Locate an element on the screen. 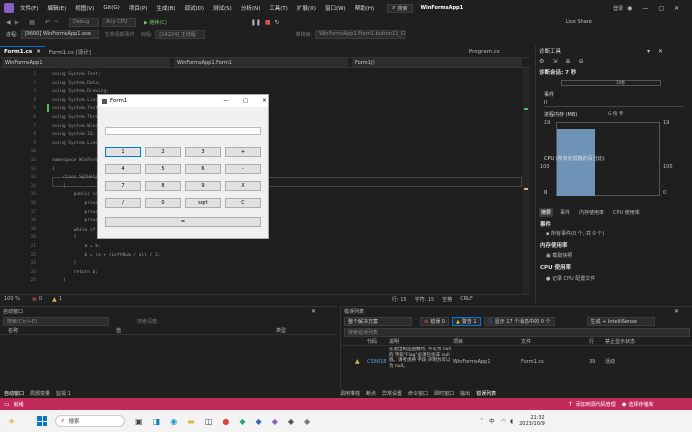 The image size is (692, 432). error-search-input: 搜索错误列表 is located at coordinates (517, 332).